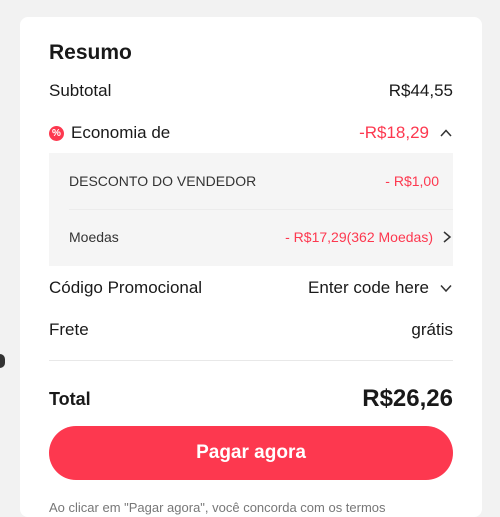  Describe the element at coordinates (447, 237) in the screenshot. I see `chevron-right-icon` at that location.